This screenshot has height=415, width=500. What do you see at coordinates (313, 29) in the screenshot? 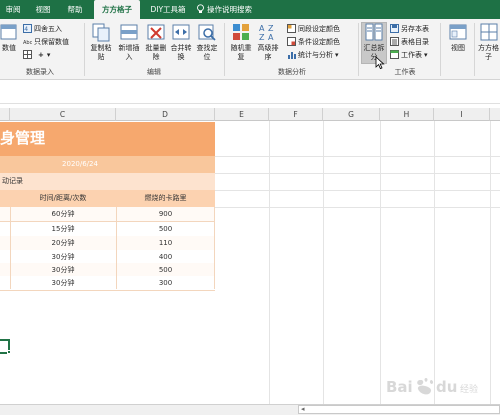
I see `dup-color-button: 同段设定颜色` at bounding box center [313, 29].